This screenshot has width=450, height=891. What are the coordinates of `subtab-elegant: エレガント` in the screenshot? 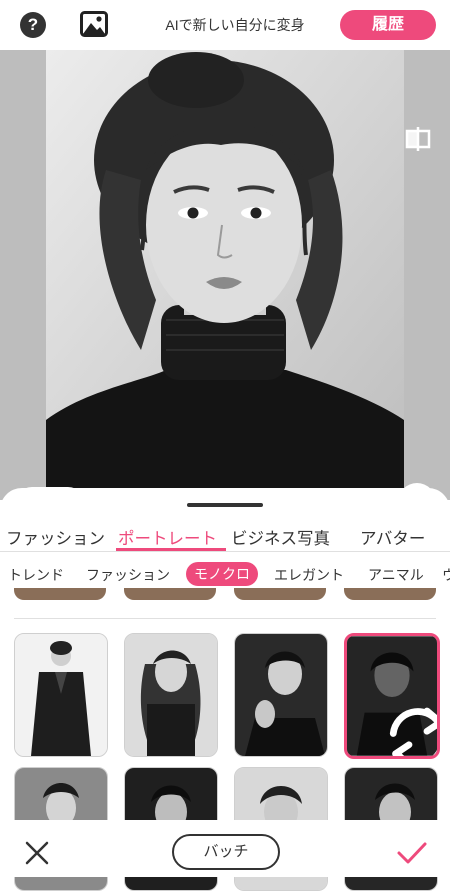 It's located at (309, 575).